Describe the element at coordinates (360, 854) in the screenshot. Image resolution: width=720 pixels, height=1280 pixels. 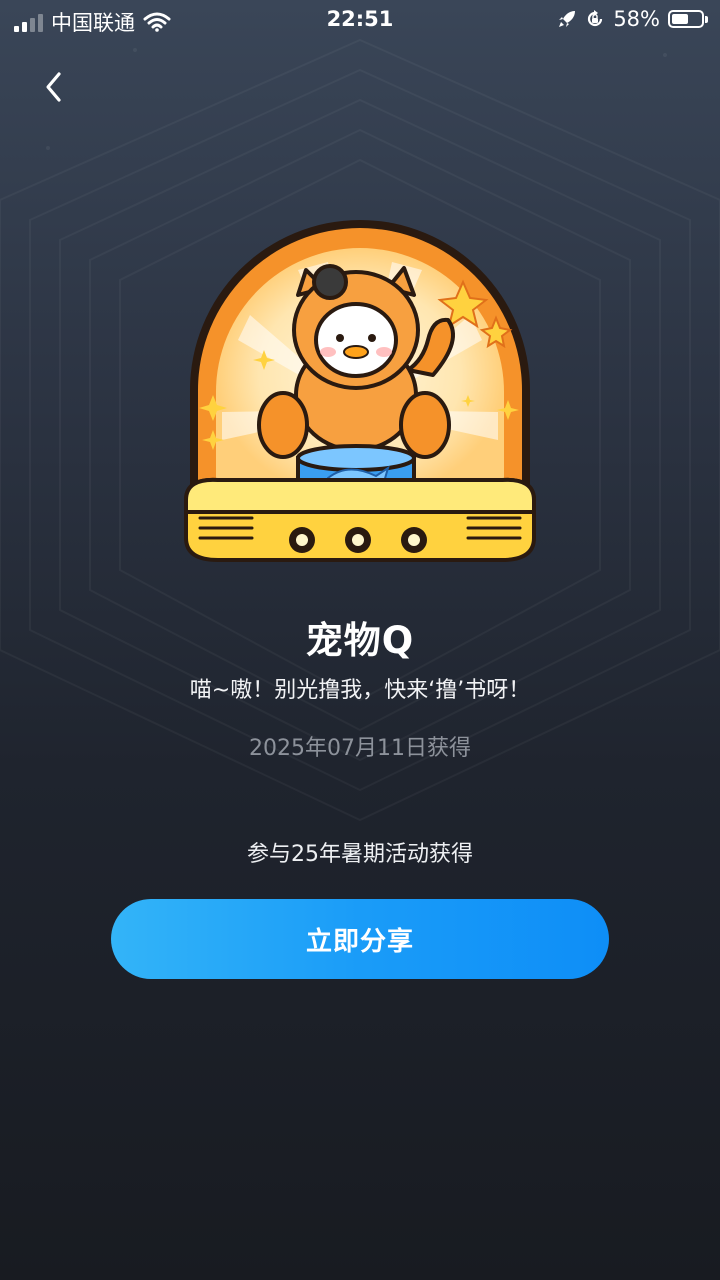
I see `badge-description: 参与25年暑期活动获得` at that location.